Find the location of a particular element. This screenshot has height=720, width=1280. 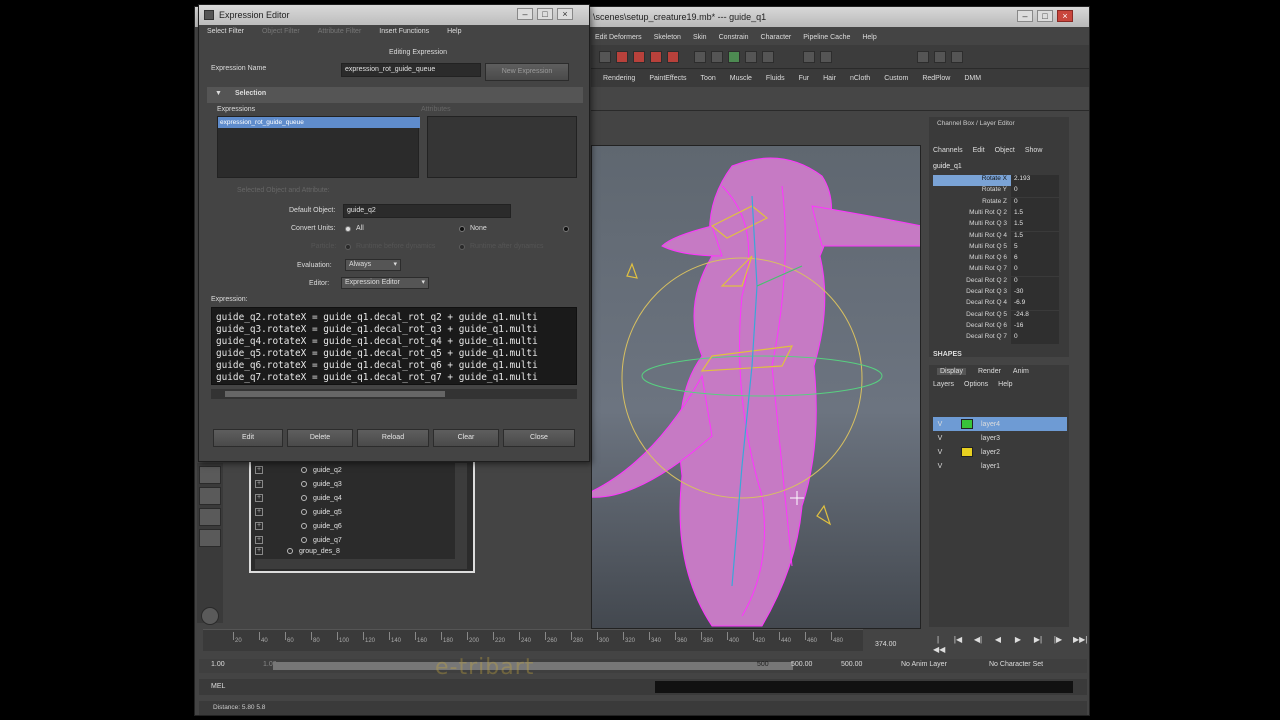

channel-row: Multi Rot Q 3 1.5 is located at coordinates (996, 226).